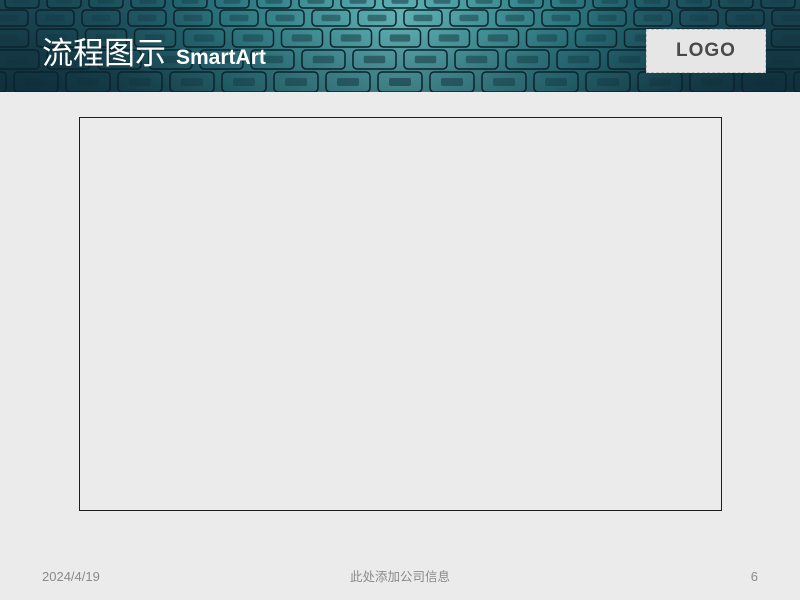 This screenshot has width=800, height=600. Describe the element at coordinates (221, 57) in the screenshot. I see `title-english: SmartArt` at that location.